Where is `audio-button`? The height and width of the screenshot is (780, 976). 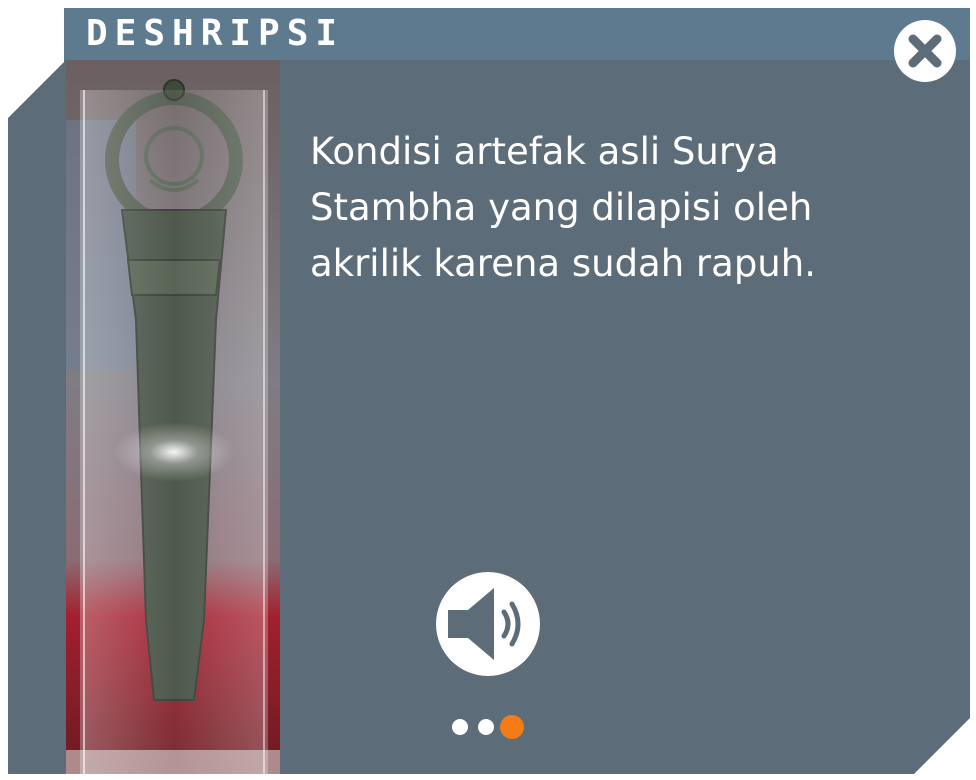 audio-button is located at coordinates (488, 624).